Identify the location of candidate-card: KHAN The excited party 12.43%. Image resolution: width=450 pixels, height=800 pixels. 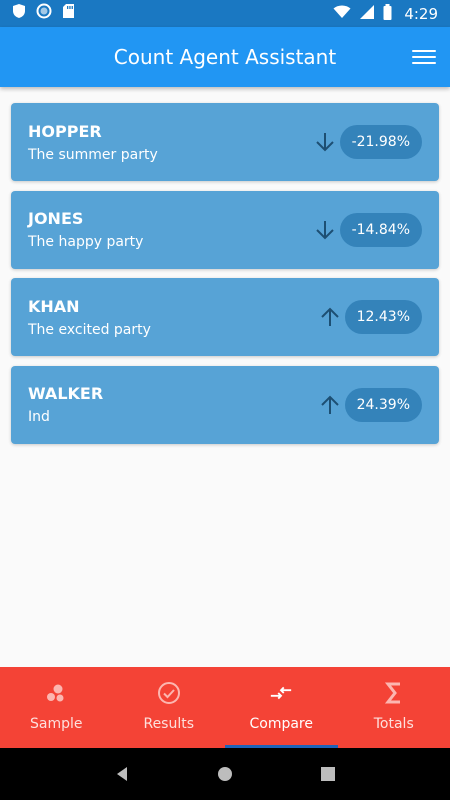
(225, 317).